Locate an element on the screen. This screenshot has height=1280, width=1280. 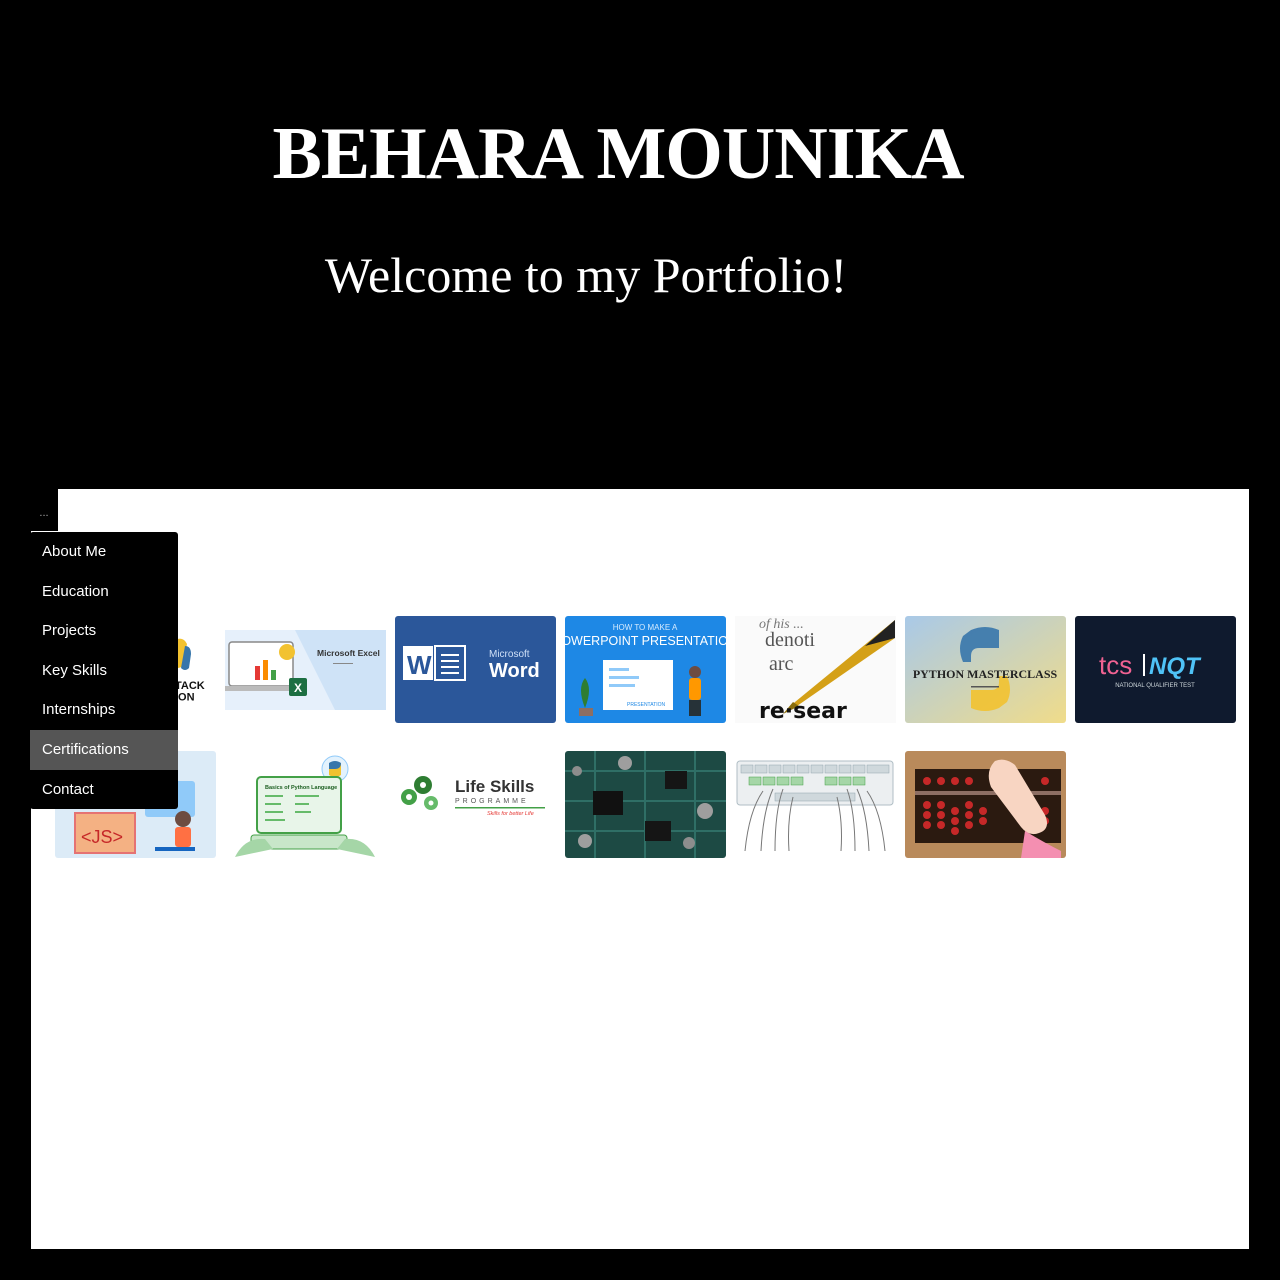
life-skills-line3: Skills for better Life is located at coordinates (510, 814).